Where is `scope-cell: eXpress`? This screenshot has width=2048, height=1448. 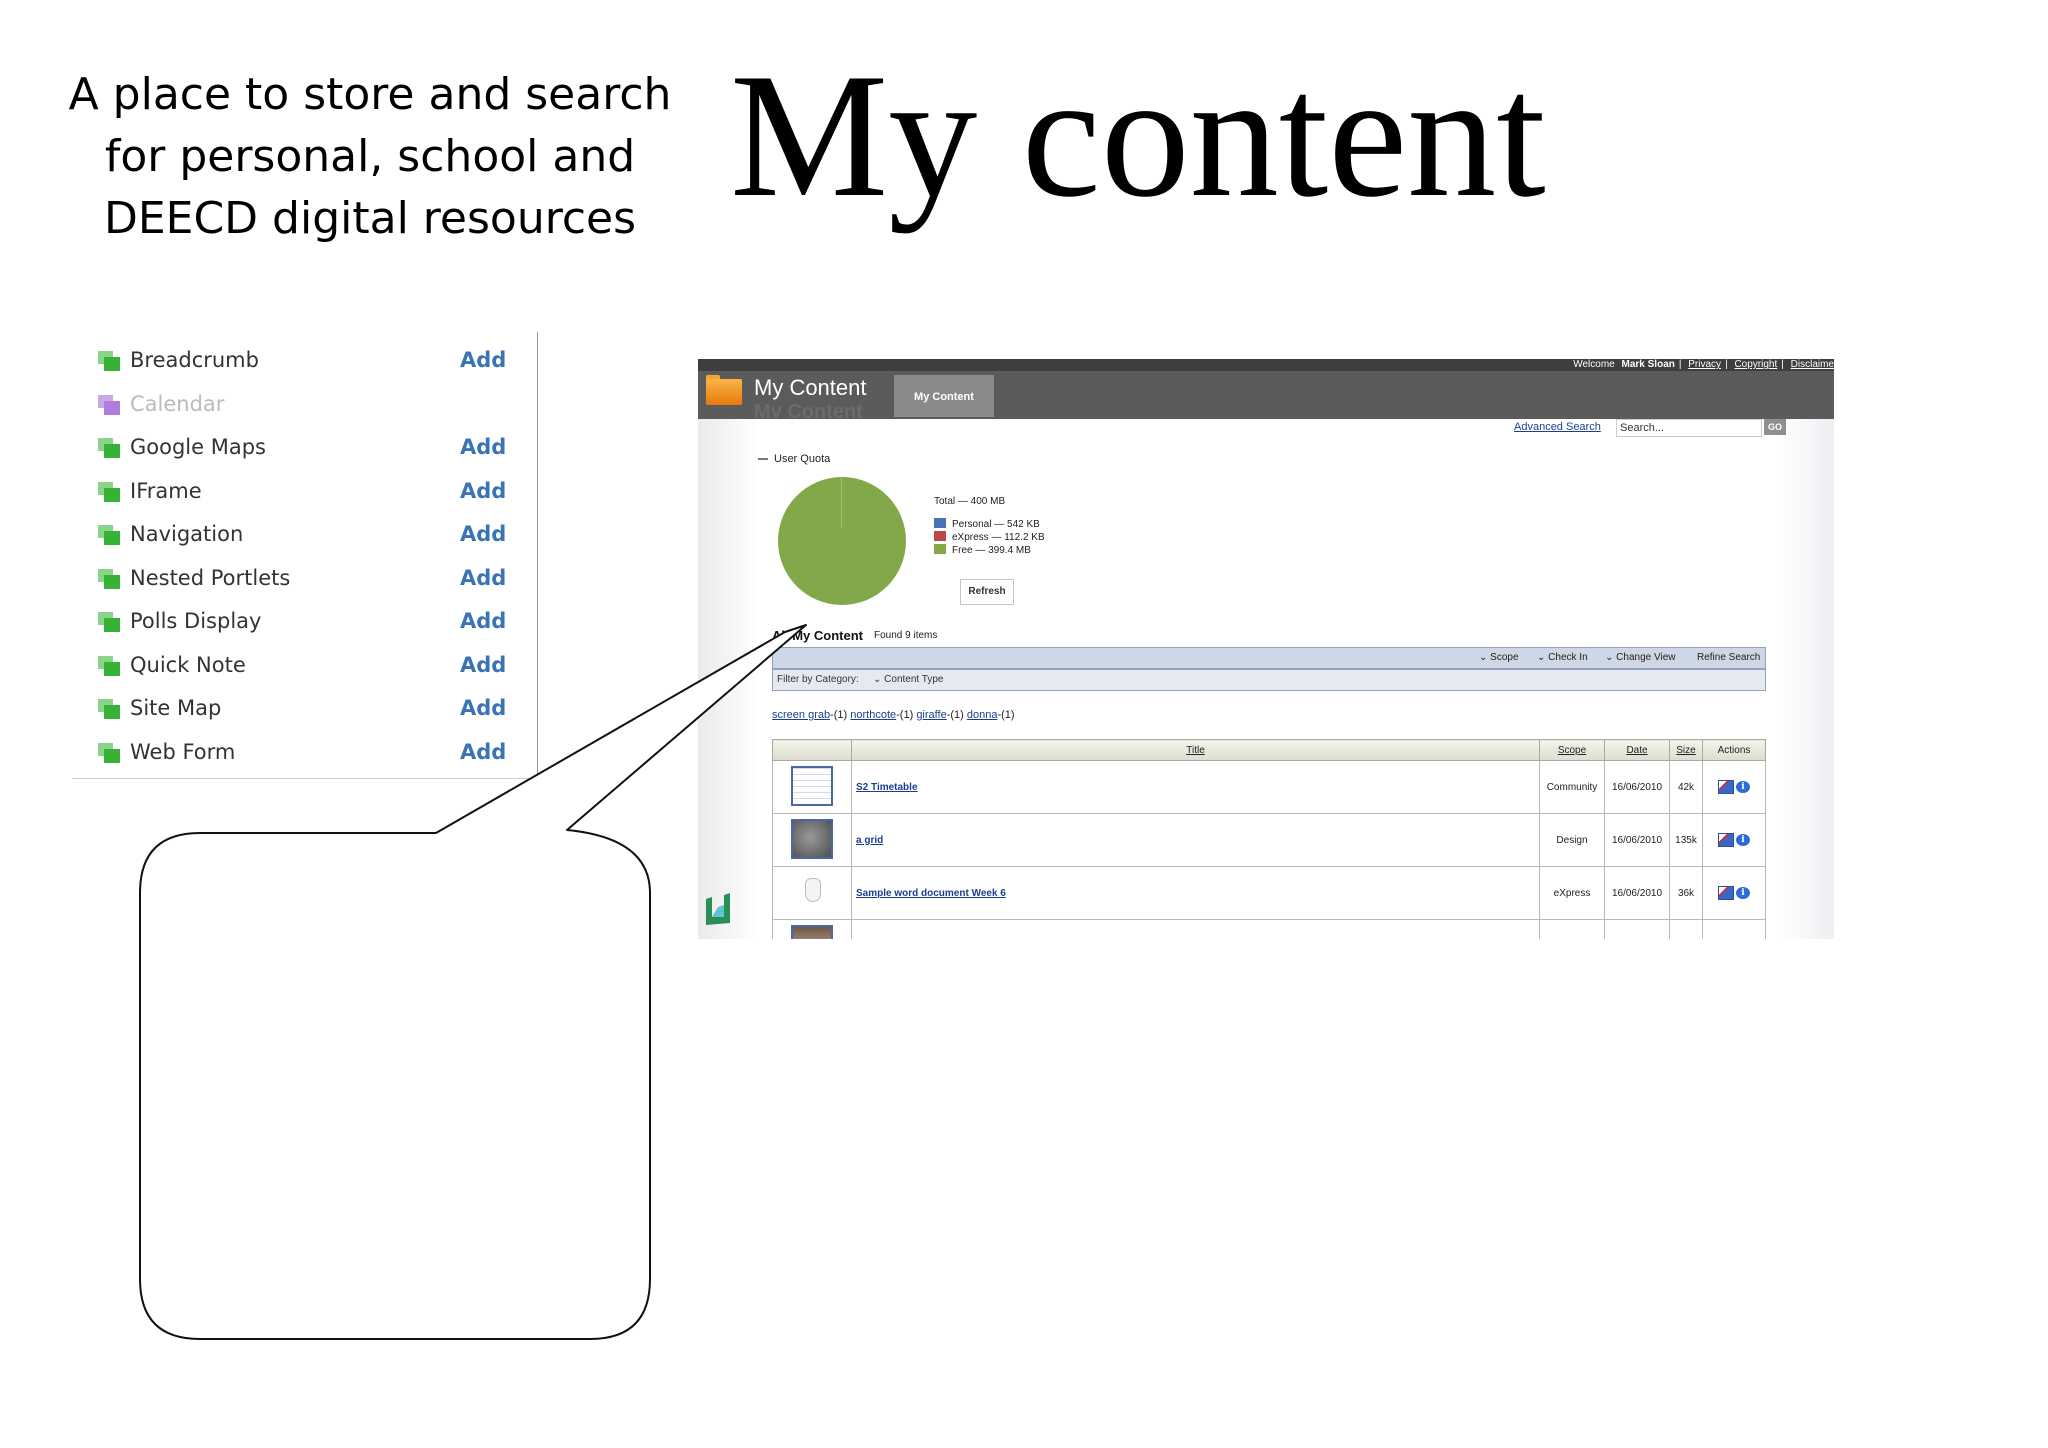 scope-cell: eXpress is located at coordinates (1572, 893).